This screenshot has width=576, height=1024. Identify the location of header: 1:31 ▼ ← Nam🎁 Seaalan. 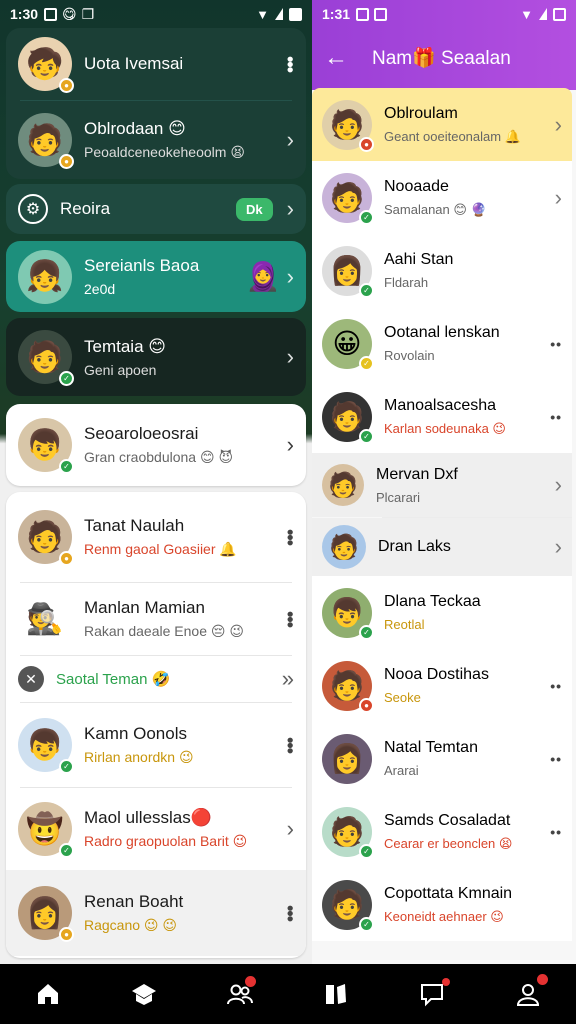
(444, 45).